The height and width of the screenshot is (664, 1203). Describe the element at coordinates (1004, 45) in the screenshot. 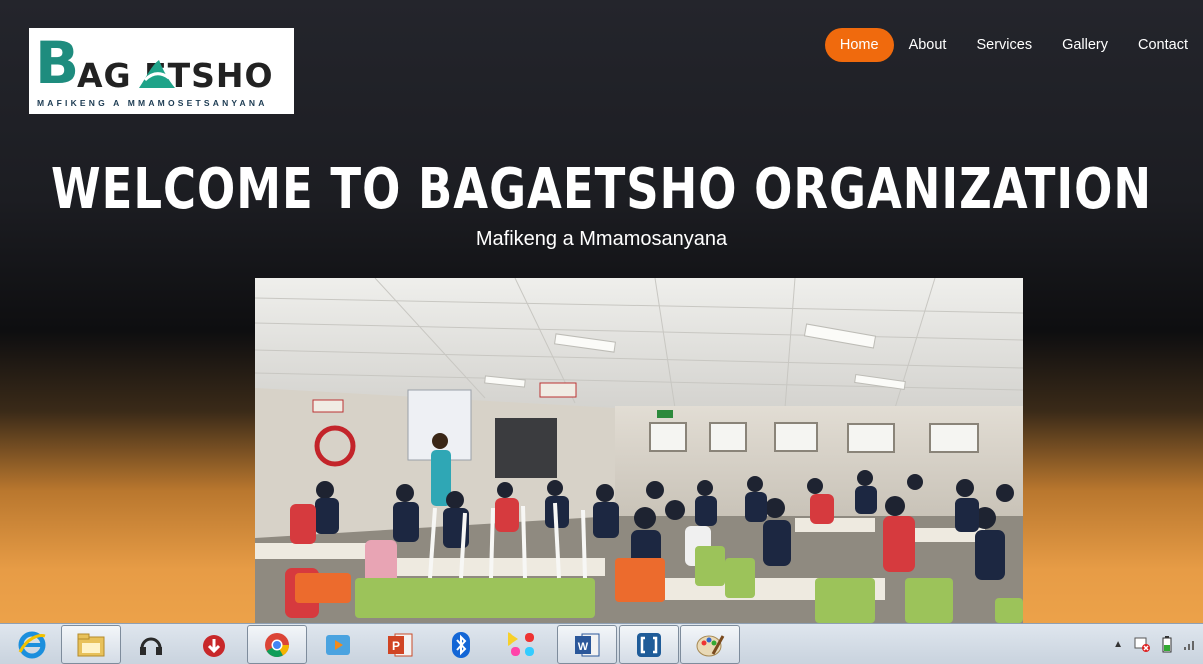

I see `nav-services: Services` at that location.